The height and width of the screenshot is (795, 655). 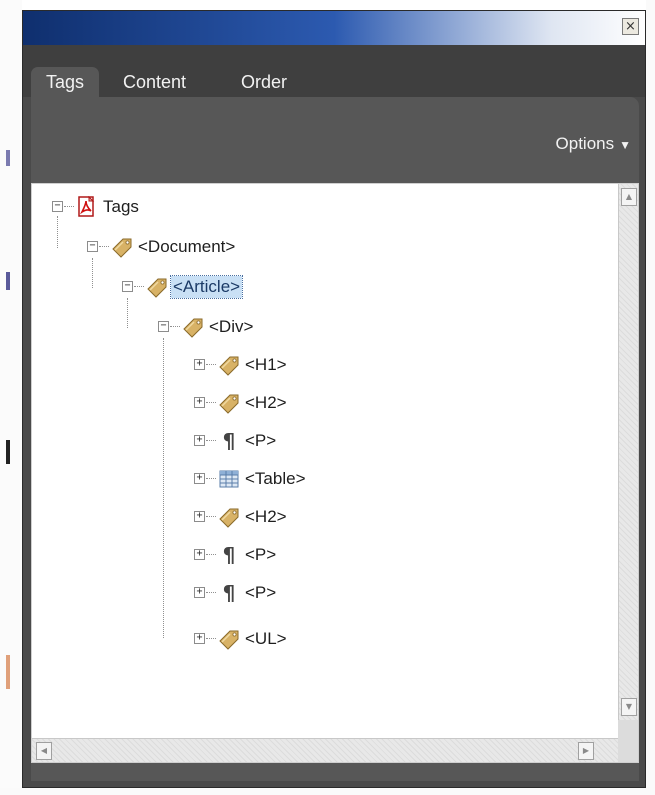 I want to click on scroll-down-button: ▼, so click(x=629, y=707).